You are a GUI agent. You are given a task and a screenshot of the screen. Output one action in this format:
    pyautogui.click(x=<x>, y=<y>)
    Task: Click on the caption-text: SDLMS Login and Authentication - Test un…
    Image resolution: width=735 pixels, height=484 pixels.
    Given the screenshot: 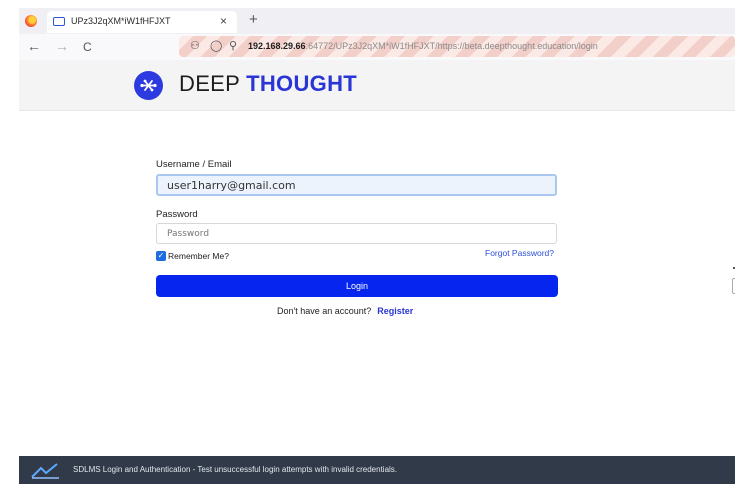 What is the action you would take?
    pyautogui.click(x=235, y=469)
    